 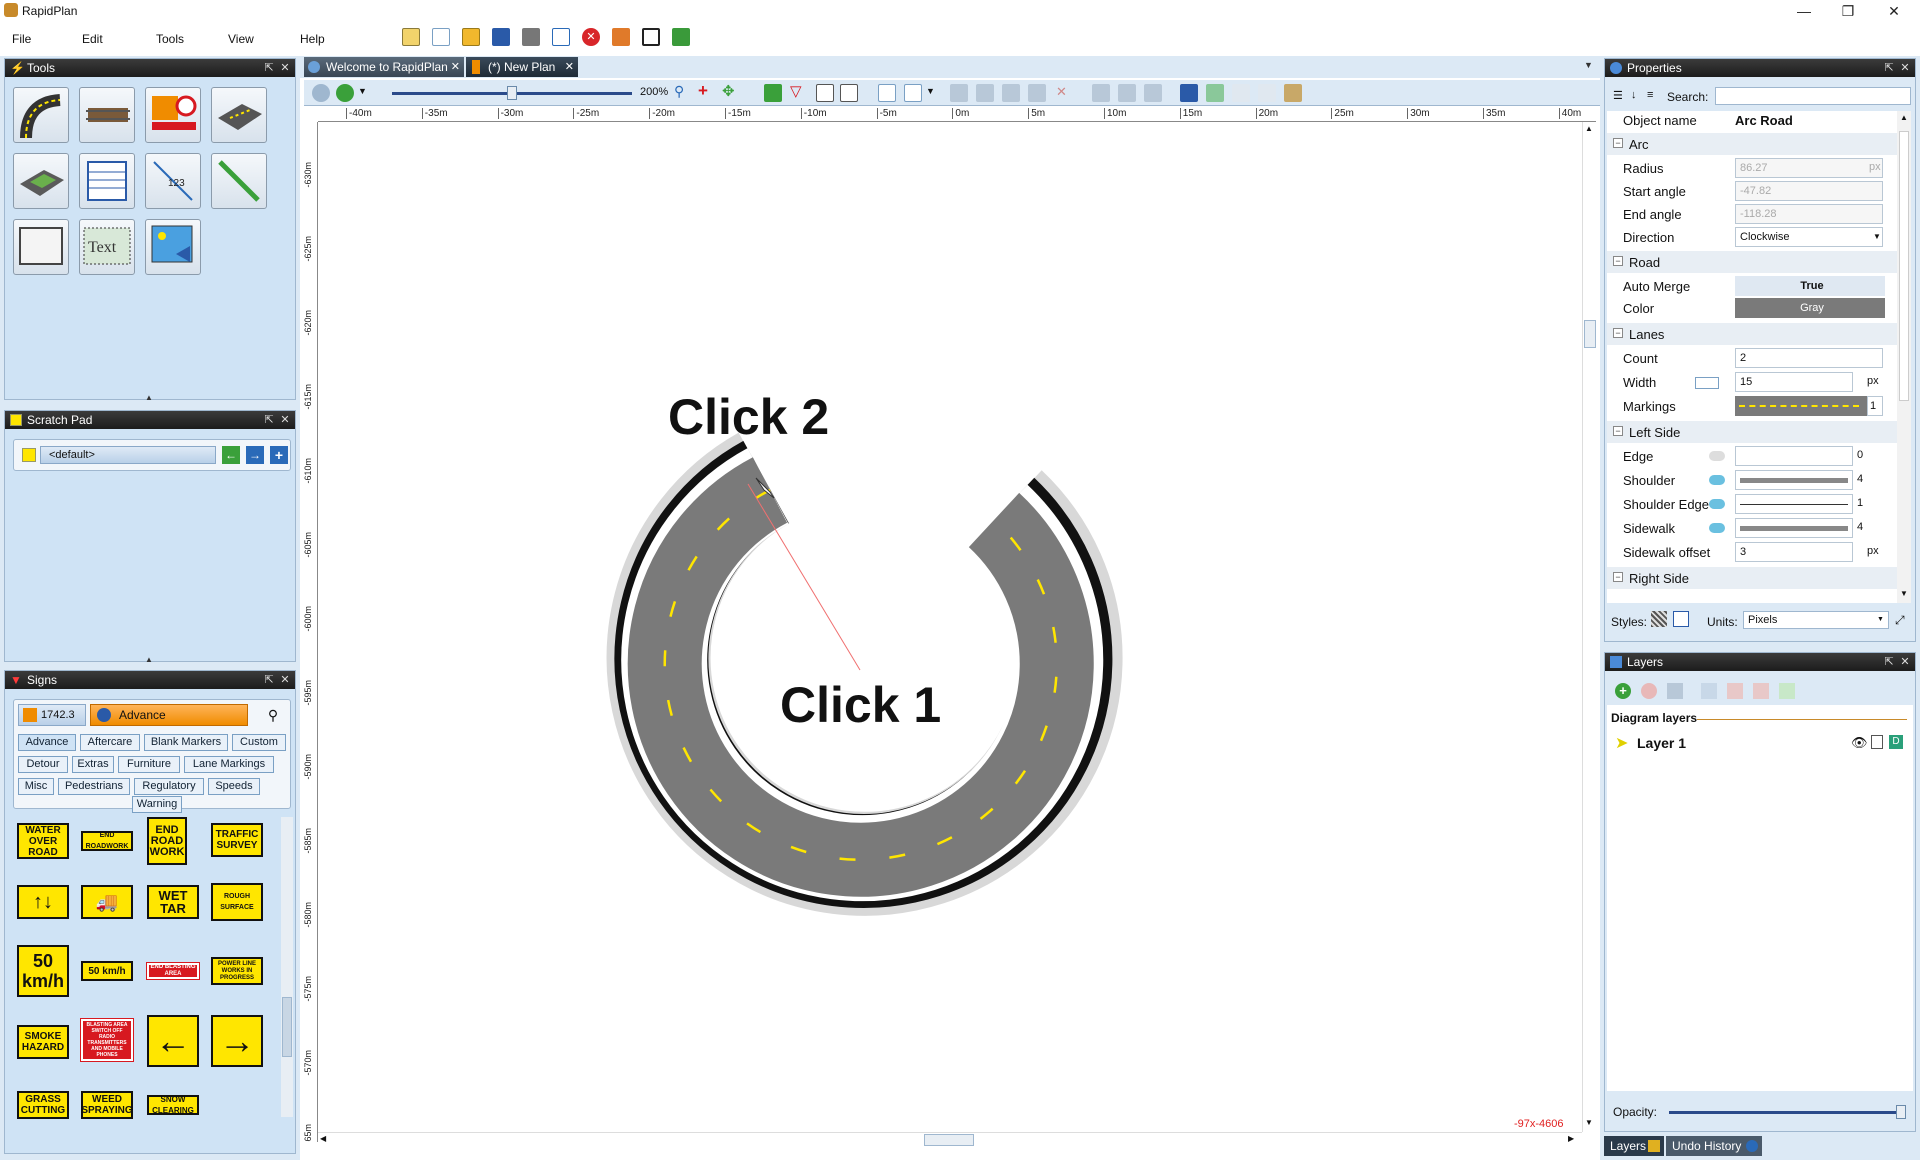 I want to click on sign-wet-tar: WET TAR, so click(x=173, y=902).